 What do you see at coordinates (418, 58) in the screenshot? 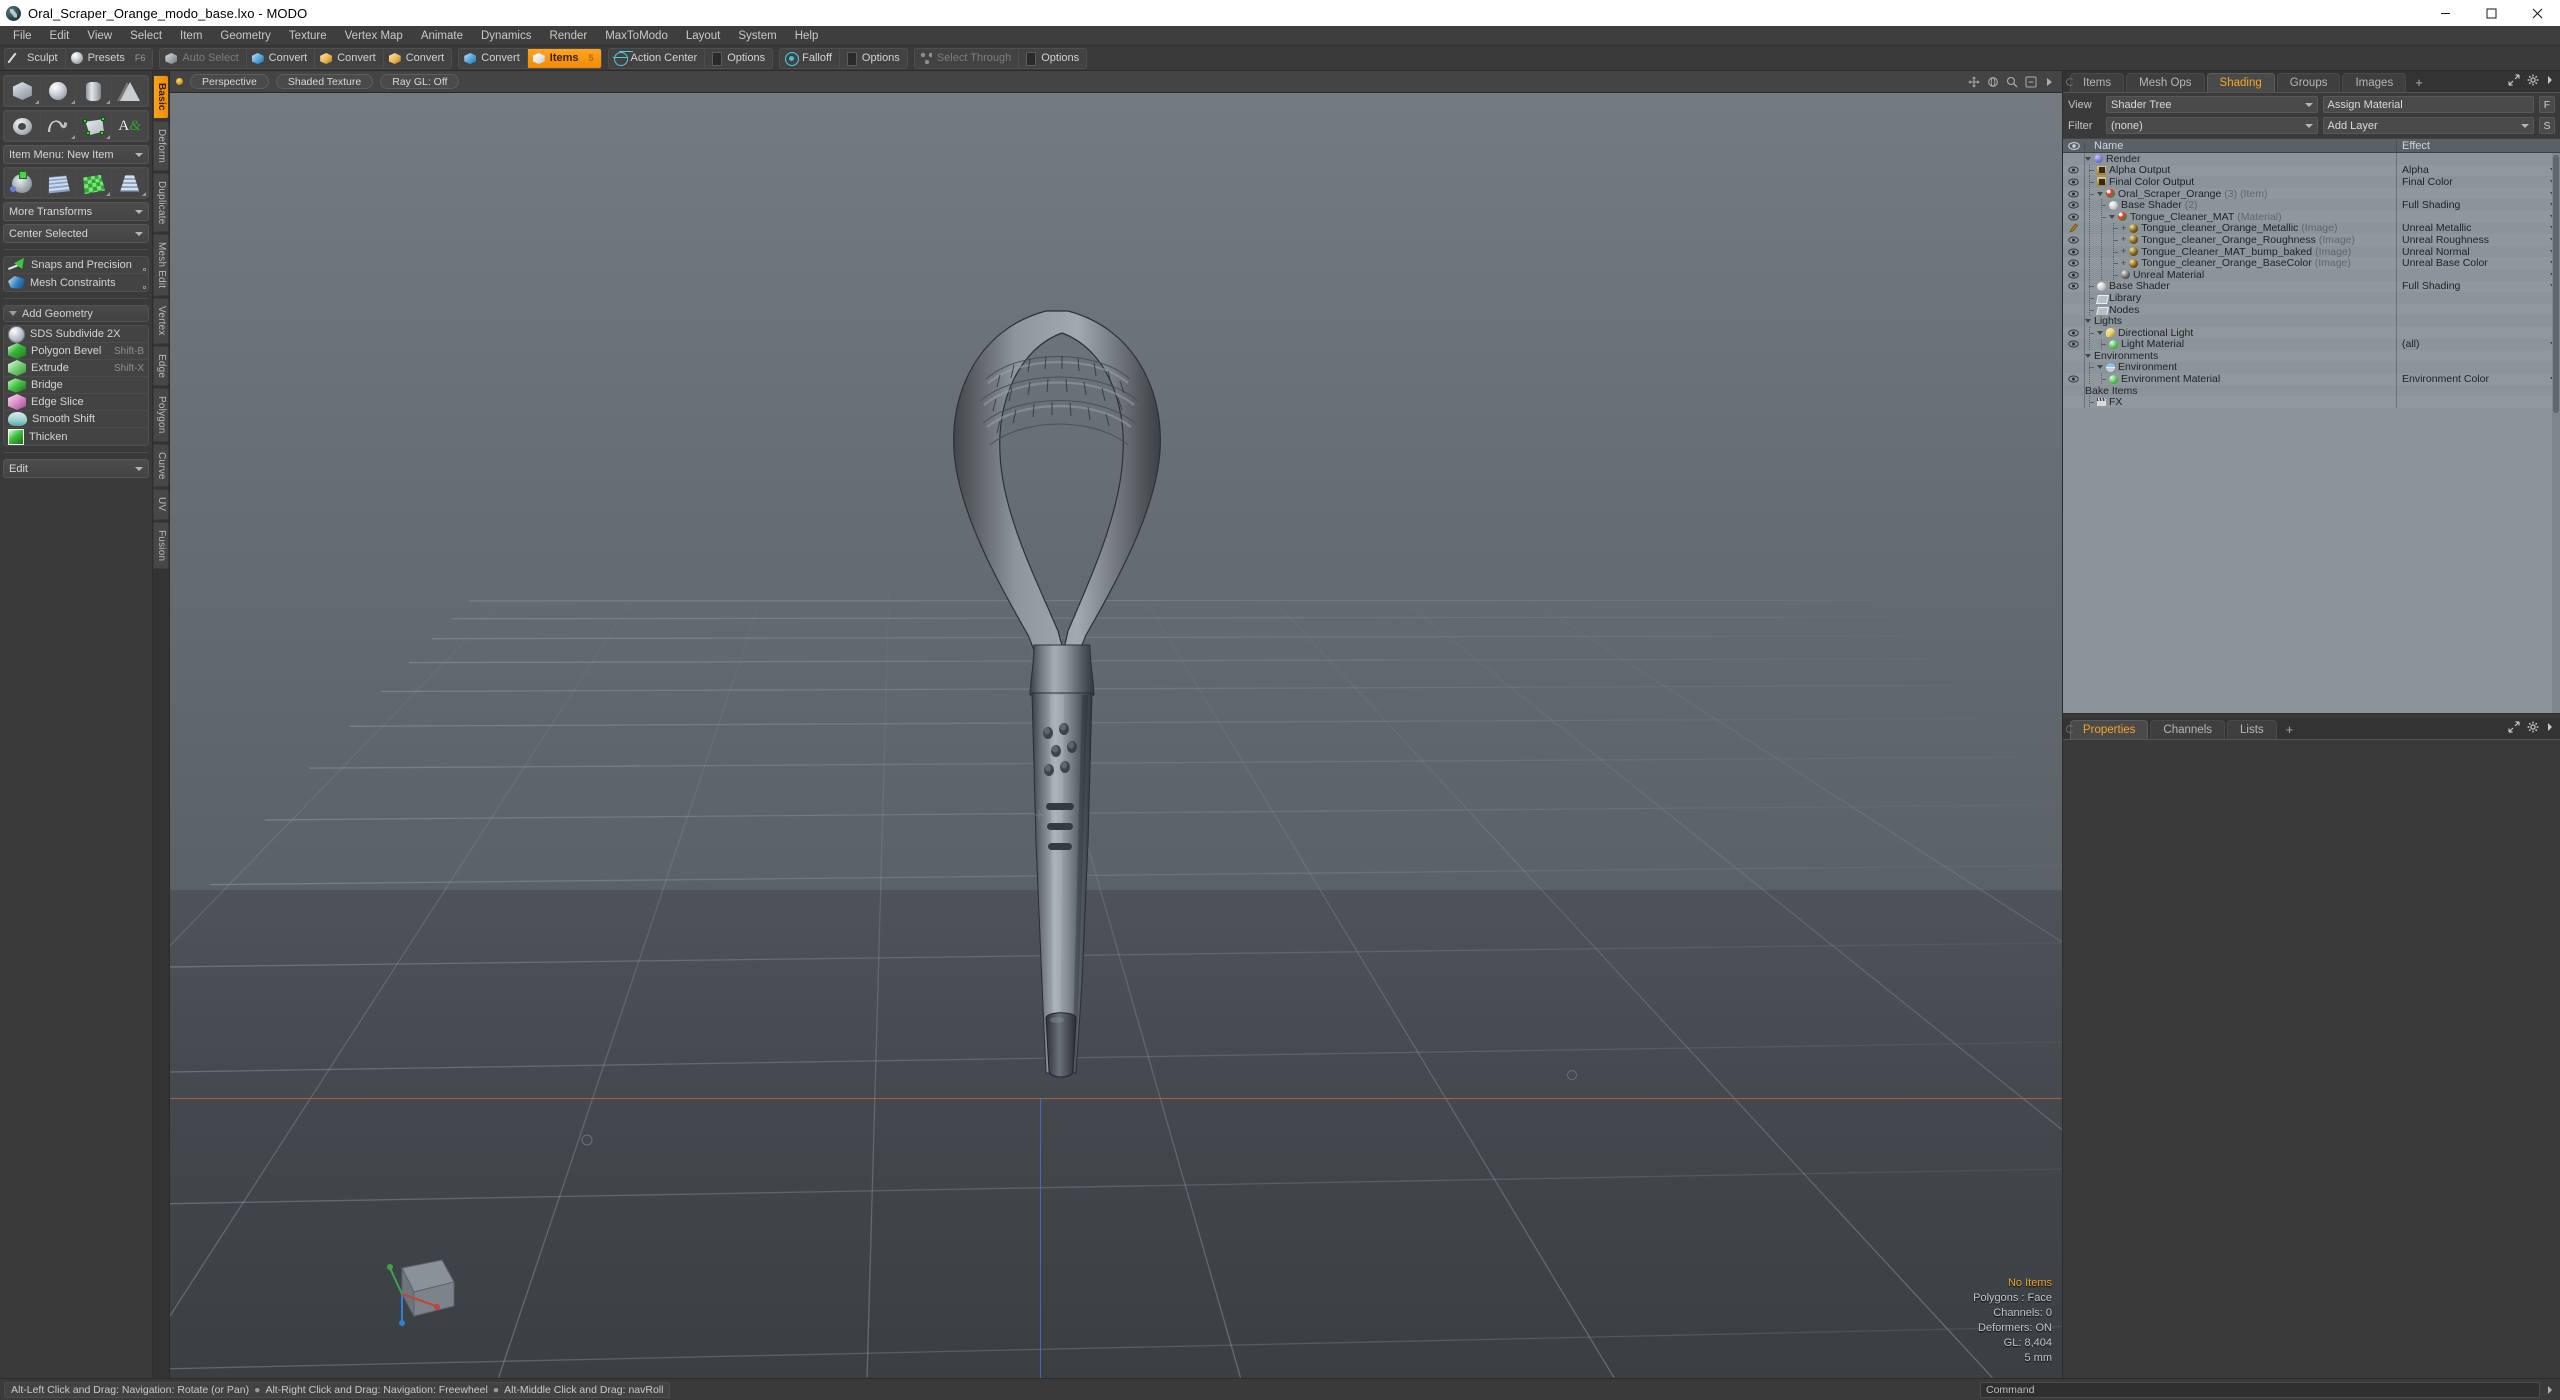
I see `convert-polygons-button: Convert` at bounding box center [418, 58].